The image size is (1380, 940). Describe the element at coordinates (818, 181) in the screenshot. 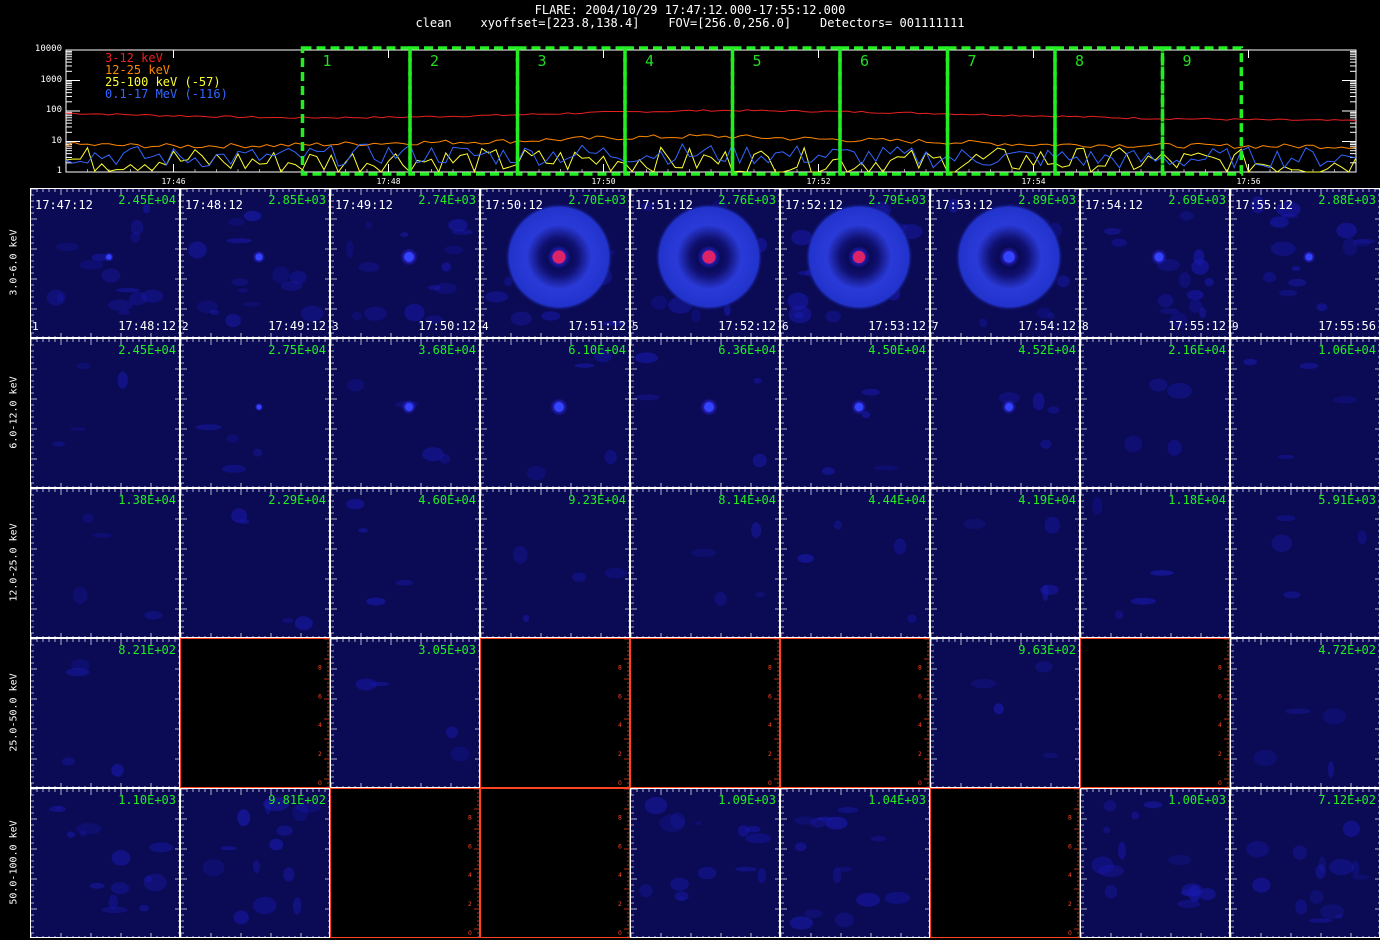

I see `x-tick-label: 17:52` at that location.